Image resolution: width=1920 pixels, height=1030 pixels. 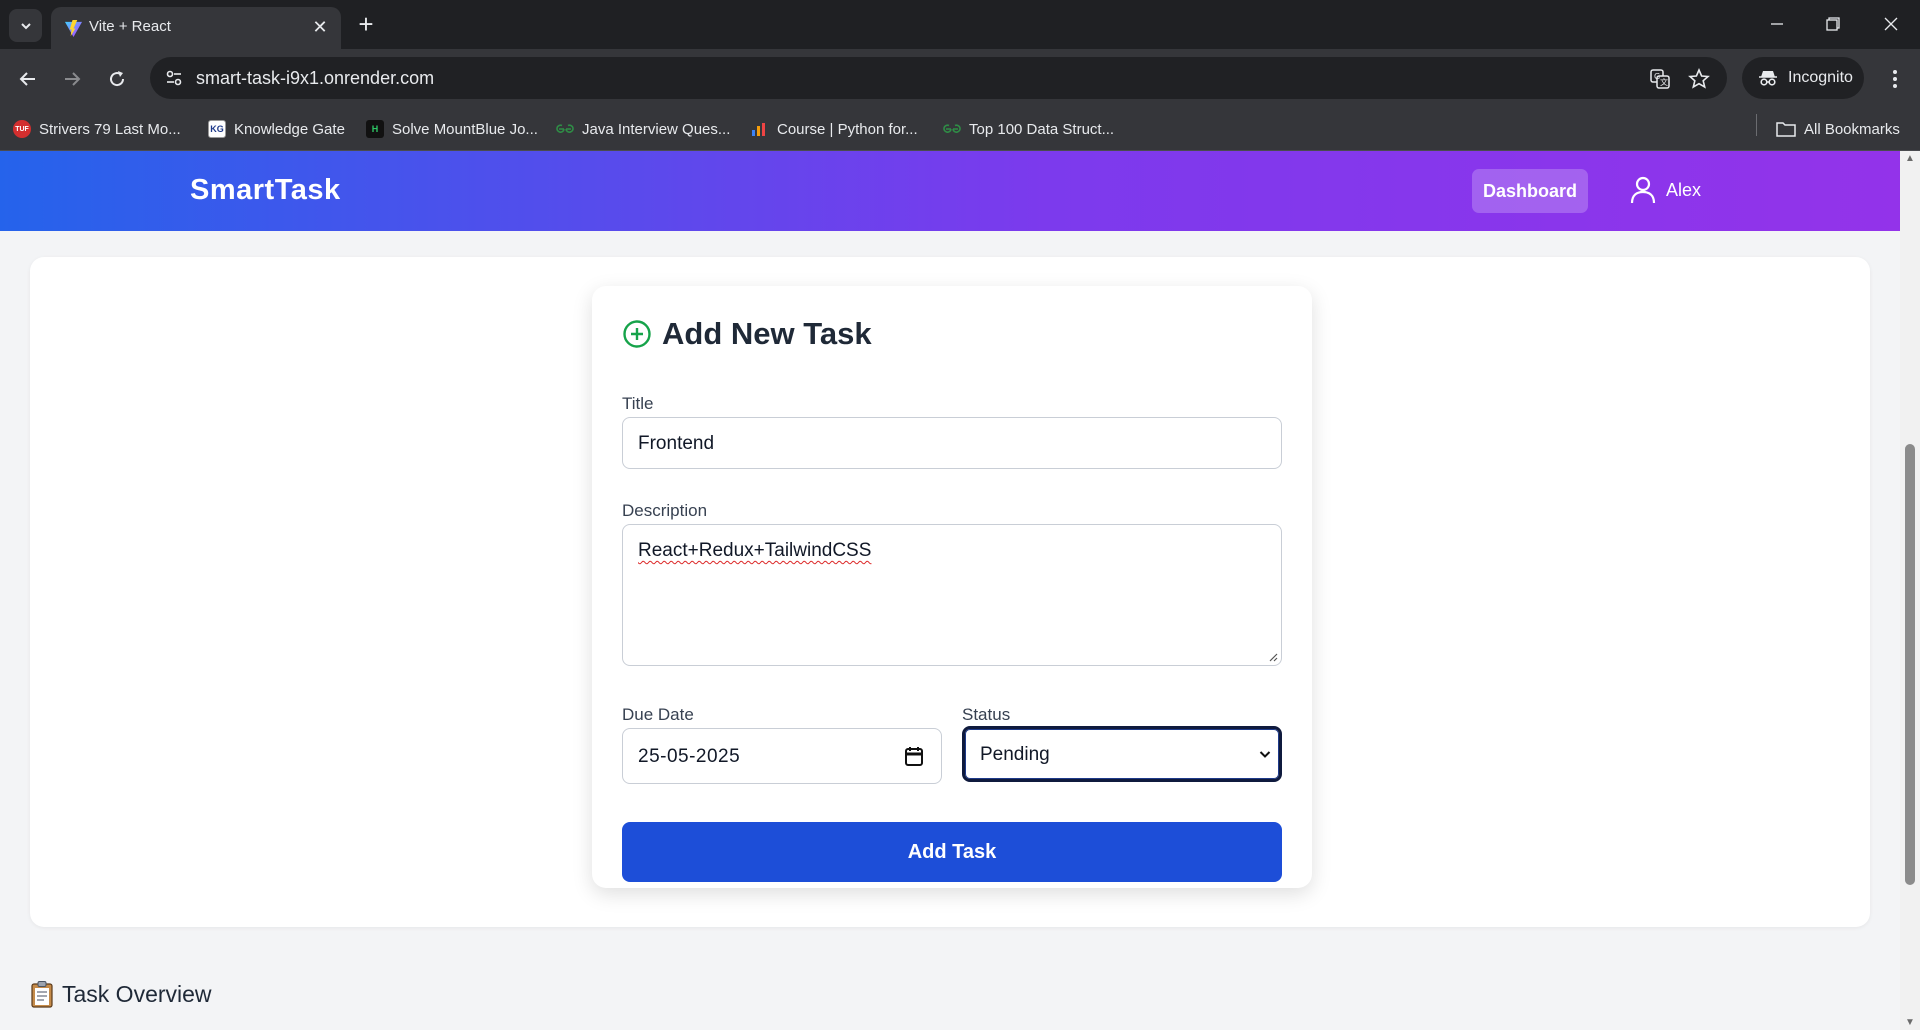 I want to click on description-value: React+Redux+TailwindCSS, so click(x=755, y=550).